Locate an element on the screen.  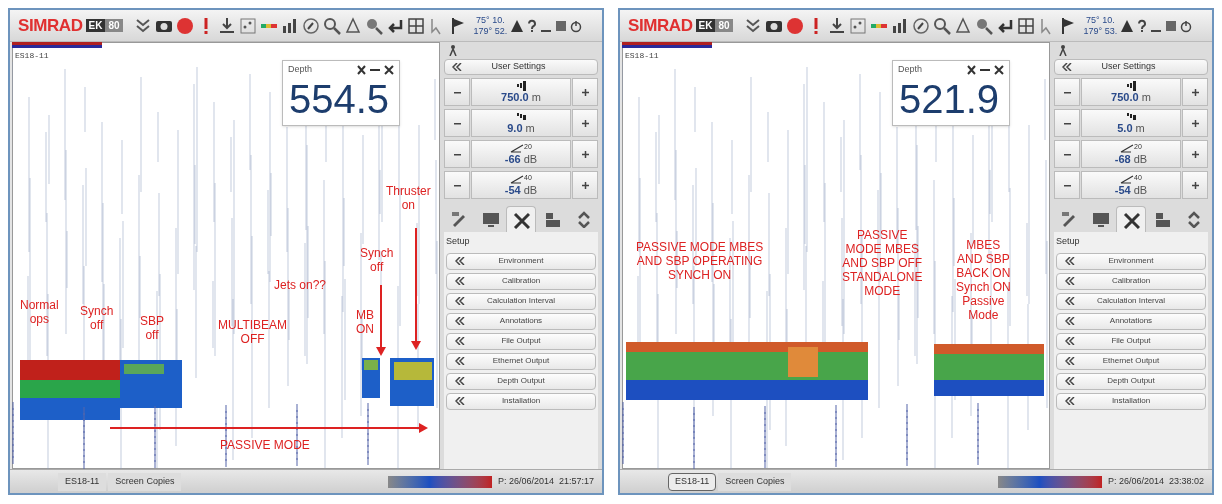
annotation-text: Thruster on is located at coordinates (408, 198).